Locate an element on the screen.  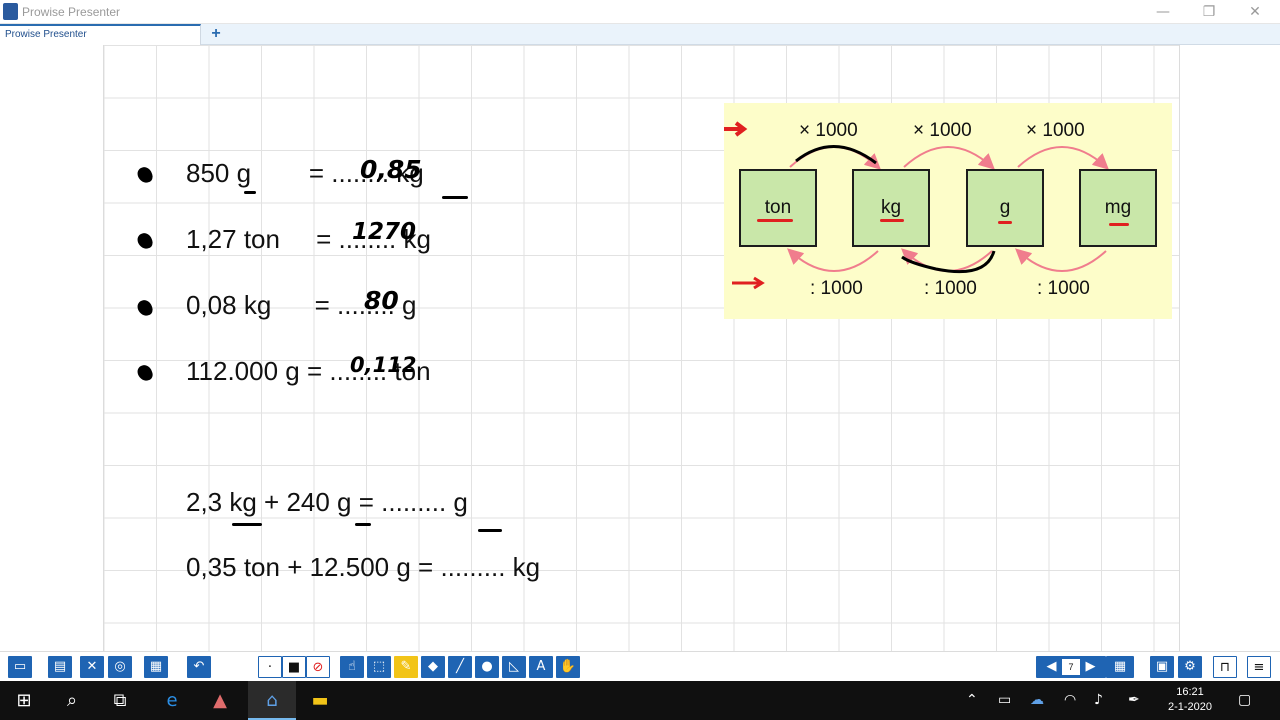
prowise-taskbar-icon: ⌂ is located at coordinates (272, 700).